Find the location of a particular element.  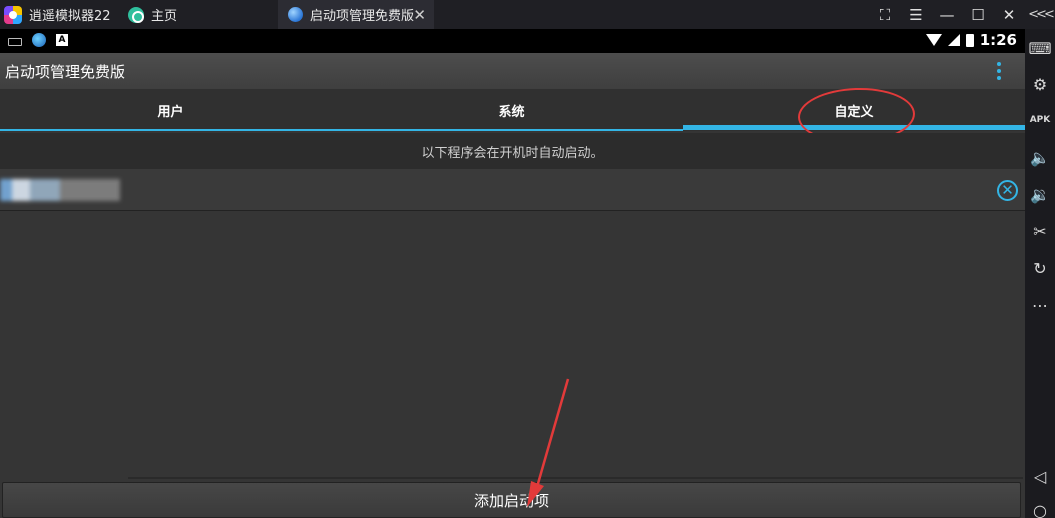

list-item: ✕ is located at coordinates (512, 190).